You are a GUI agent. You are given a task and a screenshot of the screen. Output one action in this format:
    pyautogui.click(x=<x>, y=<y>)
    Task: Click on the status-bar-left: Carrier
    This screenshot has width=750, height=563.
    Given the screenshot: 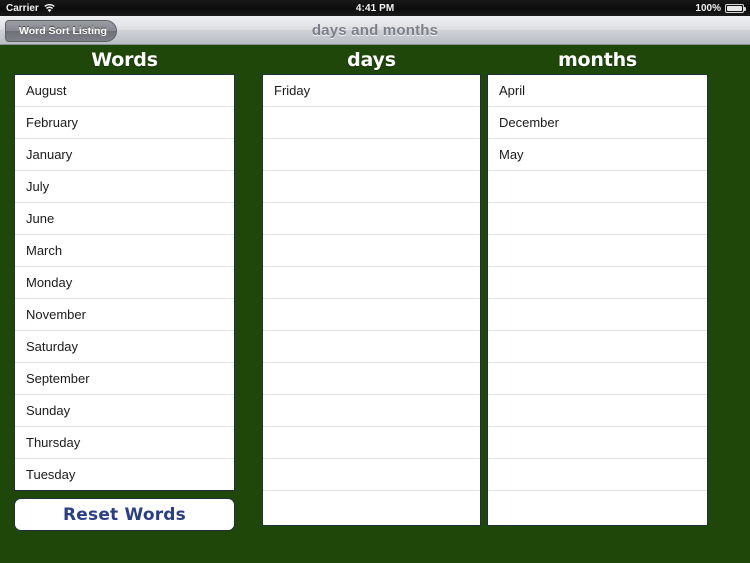 What is the action you would take?
    pyautogui.click(x=27, y=8)
    